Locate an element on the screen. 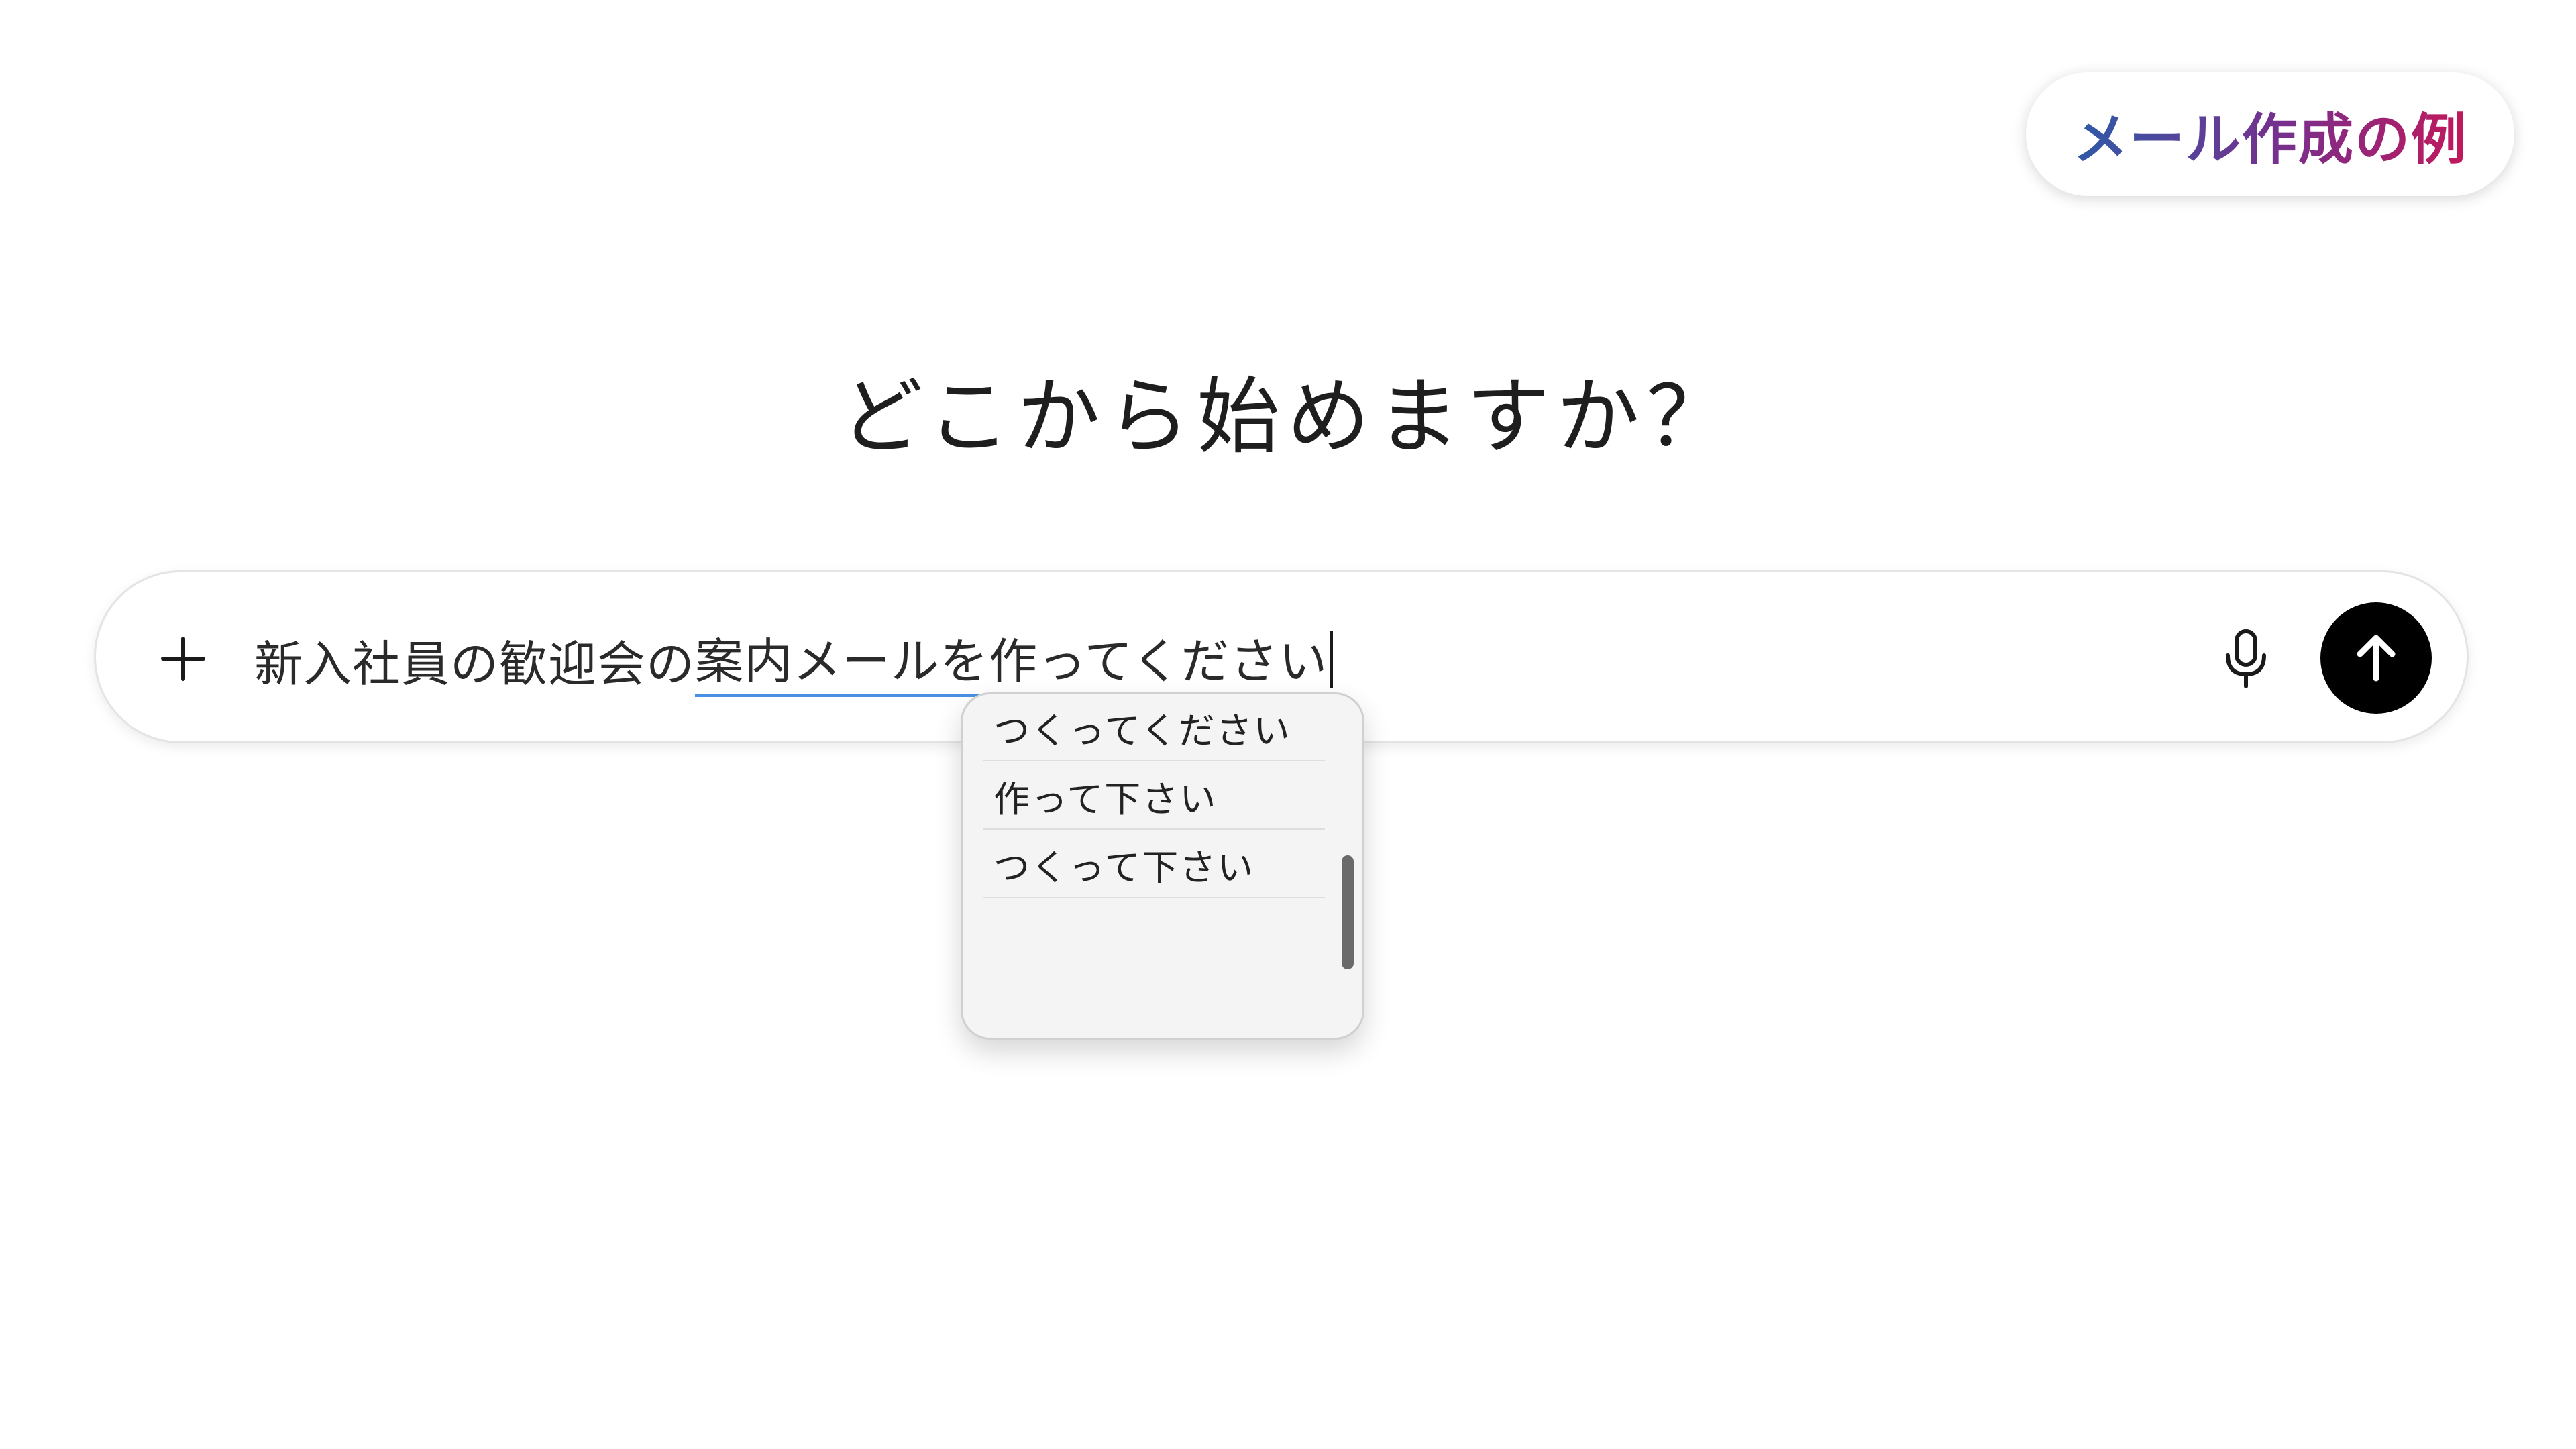 Image resolution: width=2576 pixels, height=1449 pixels. microphone-icon is located at coordinates (2246, 658).